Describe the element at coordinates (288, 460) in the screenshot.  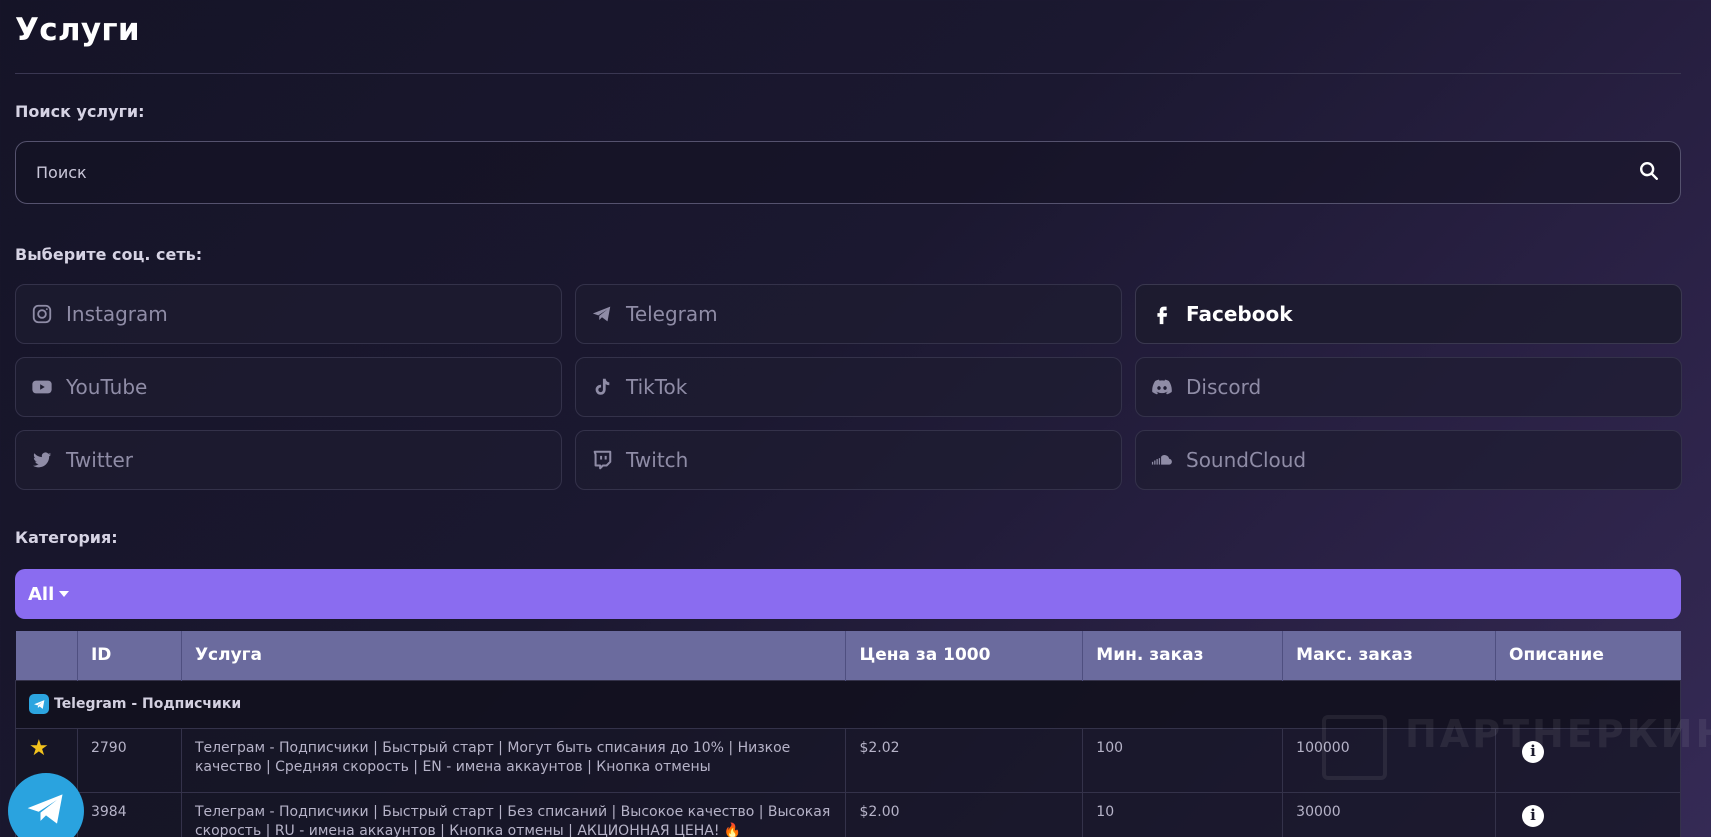
I see `social-button-twitter: Twitter` at that location.